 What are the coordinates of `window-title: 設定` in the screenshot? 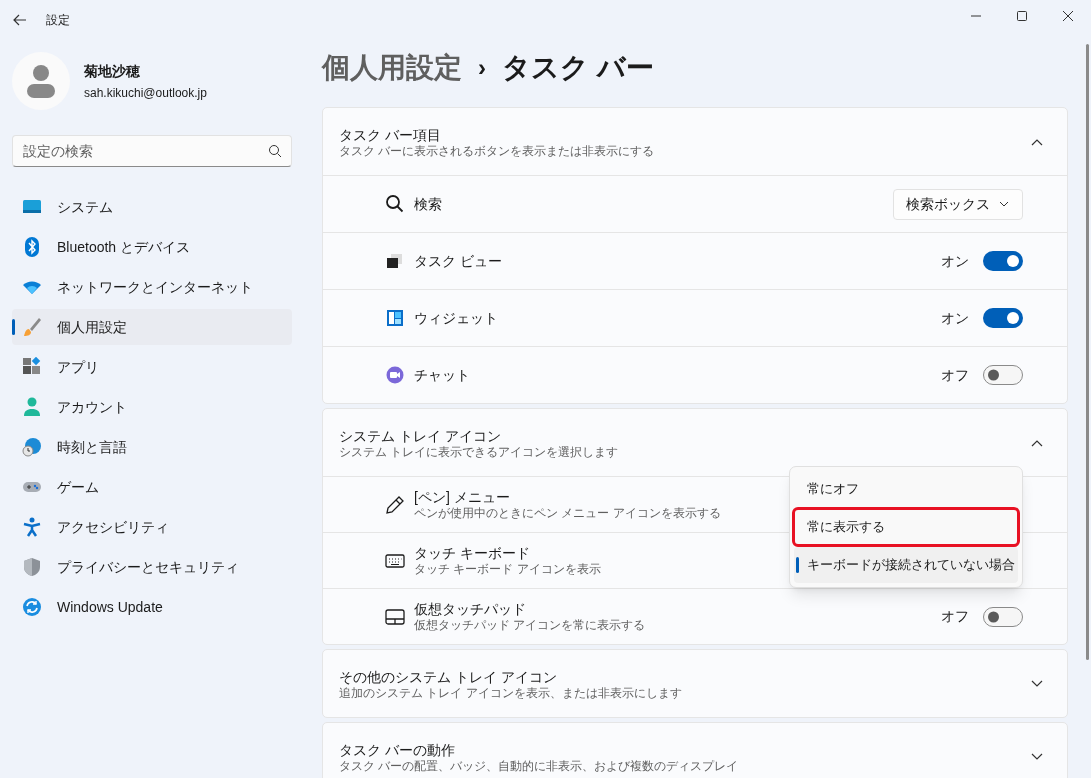 It's located at (58, 20).